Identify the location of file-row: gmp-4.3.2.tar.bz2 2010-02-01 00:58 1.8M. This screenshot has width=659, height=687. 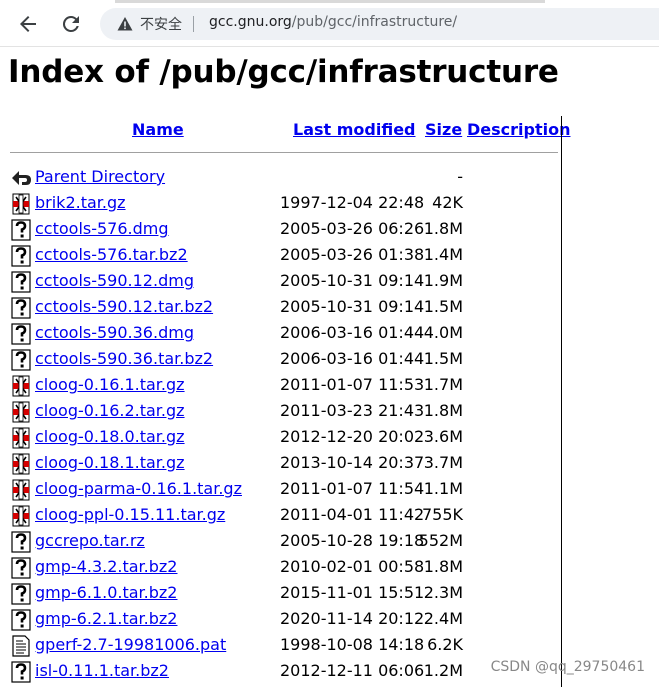
(286, 568).